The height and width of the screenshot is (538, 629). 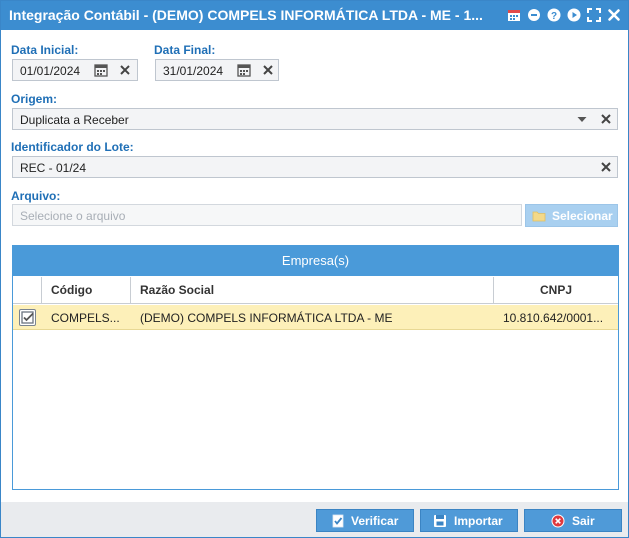 What do you see at coordinates (614, 15) in the screenshot?
I see `close-icon` at bounding box center [614, 15].